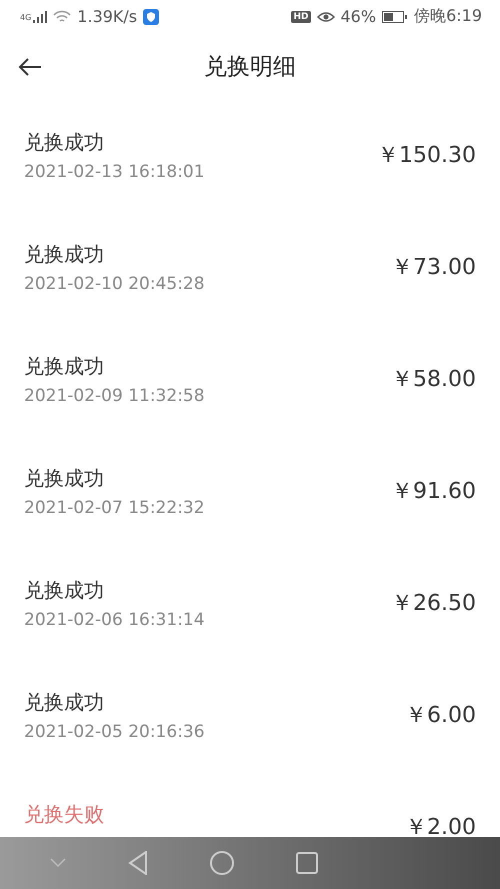  I want to click on exchange-amount: ￥73.00, so click(433, 268).